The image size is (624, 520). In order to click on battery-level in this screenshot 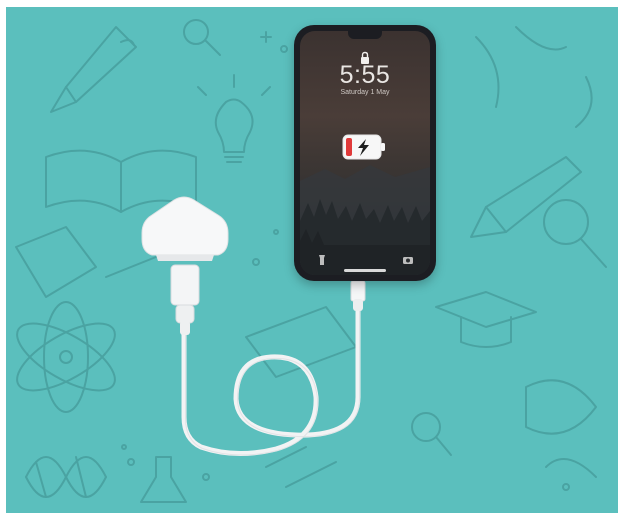, I will do `click(349, 147)`.